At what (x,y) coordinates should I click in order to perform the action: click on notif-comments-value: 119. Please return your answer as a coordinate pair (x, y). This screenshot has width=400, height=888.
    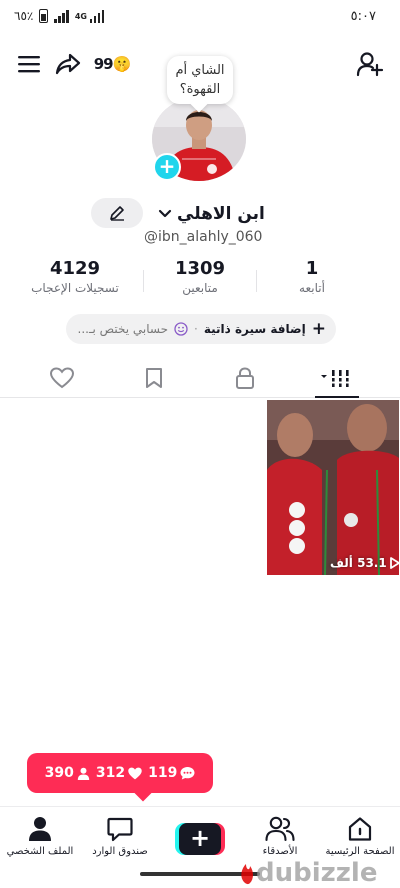
    Looking at the image, I should click on (163, 773).